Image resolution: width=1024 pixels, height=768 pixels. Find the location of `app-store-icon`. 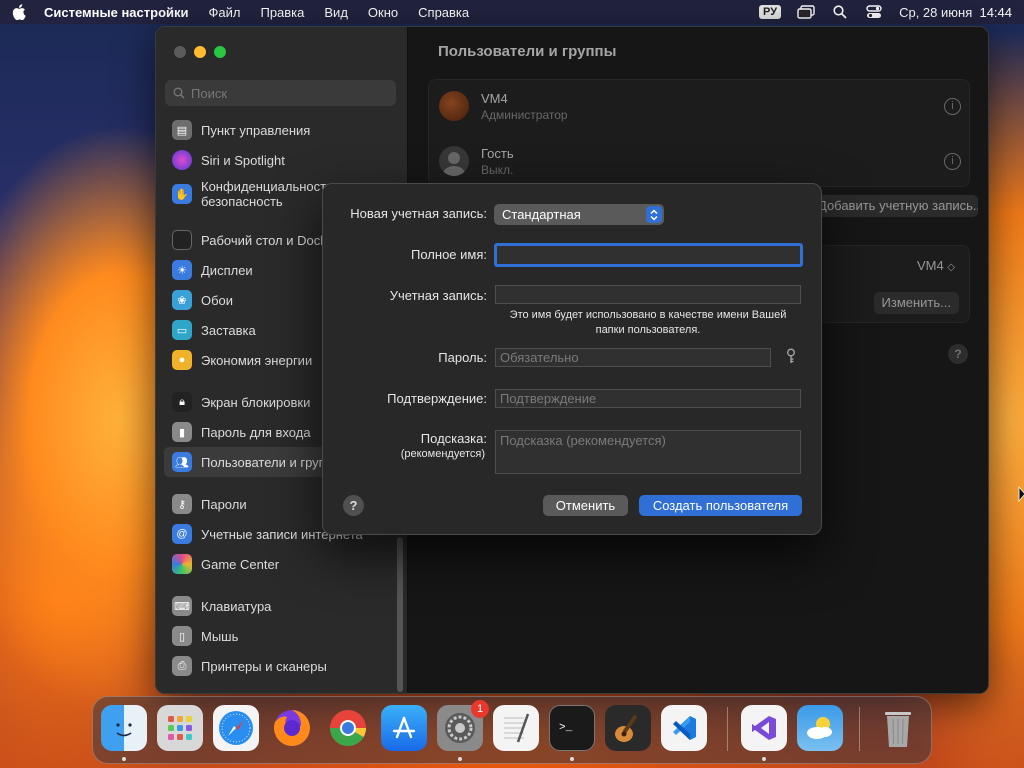

app-store-icon is located at coordinates (404, 728).